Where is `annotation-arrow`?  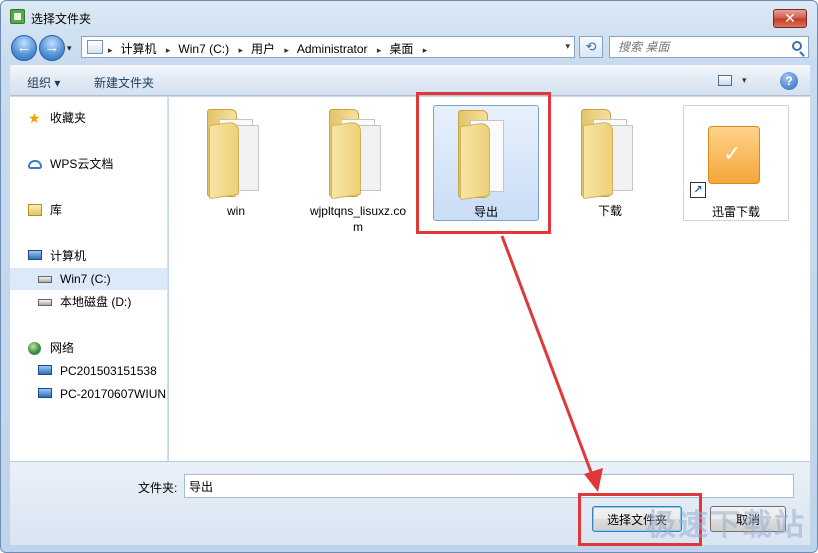 annotation-arrow is located at coordinates (551, 363).